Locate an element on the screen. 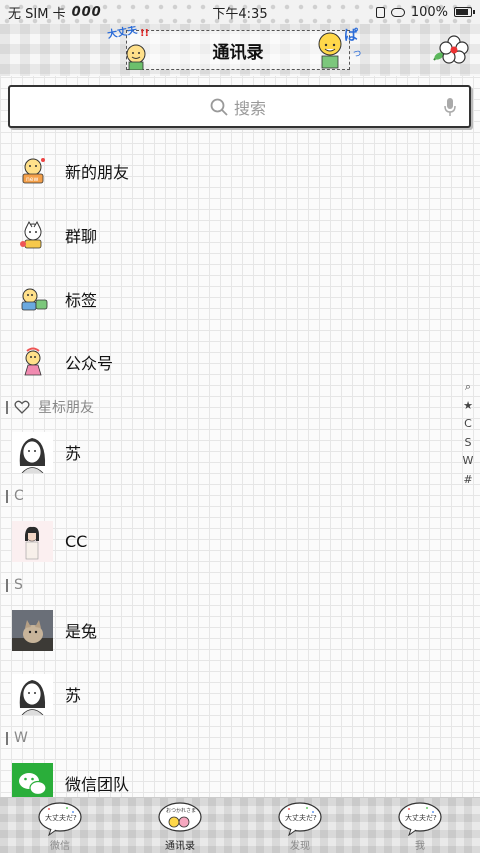  section-title: C is located at coordinates (19, 496).